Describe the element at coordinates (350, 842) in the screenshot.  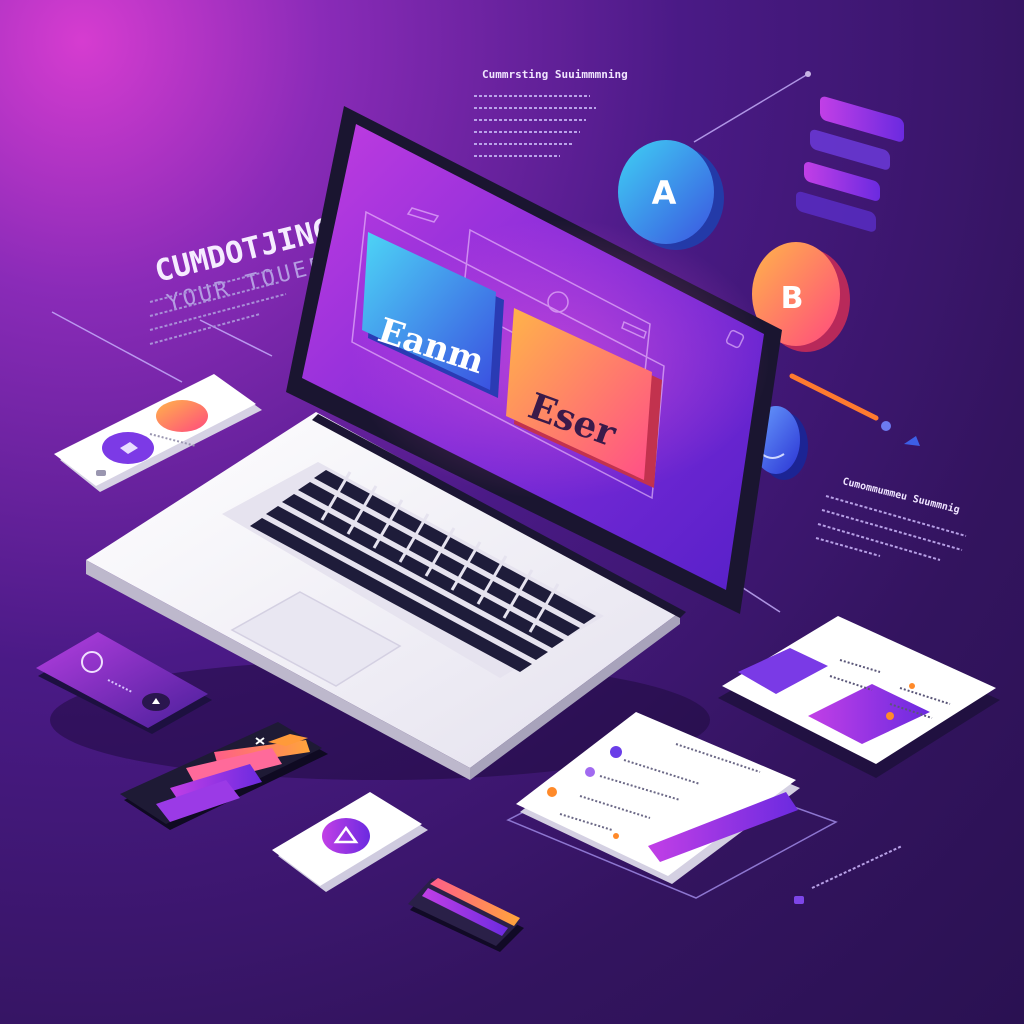
I see `phone-bottom-white` at that location.